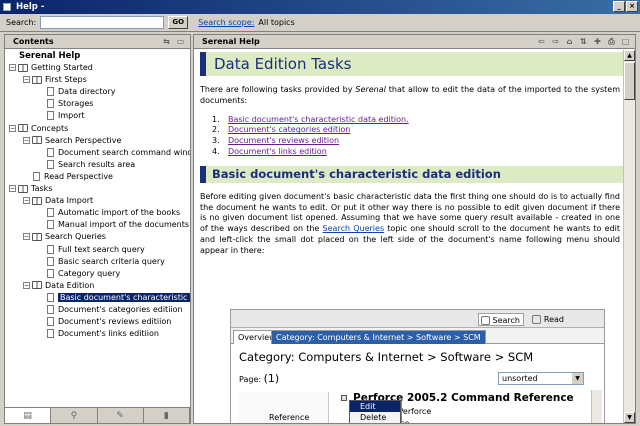 Image resolution: width=640 pixels, height=426 pixels. I want to click on tree-item: Storages, so click(97, 104).